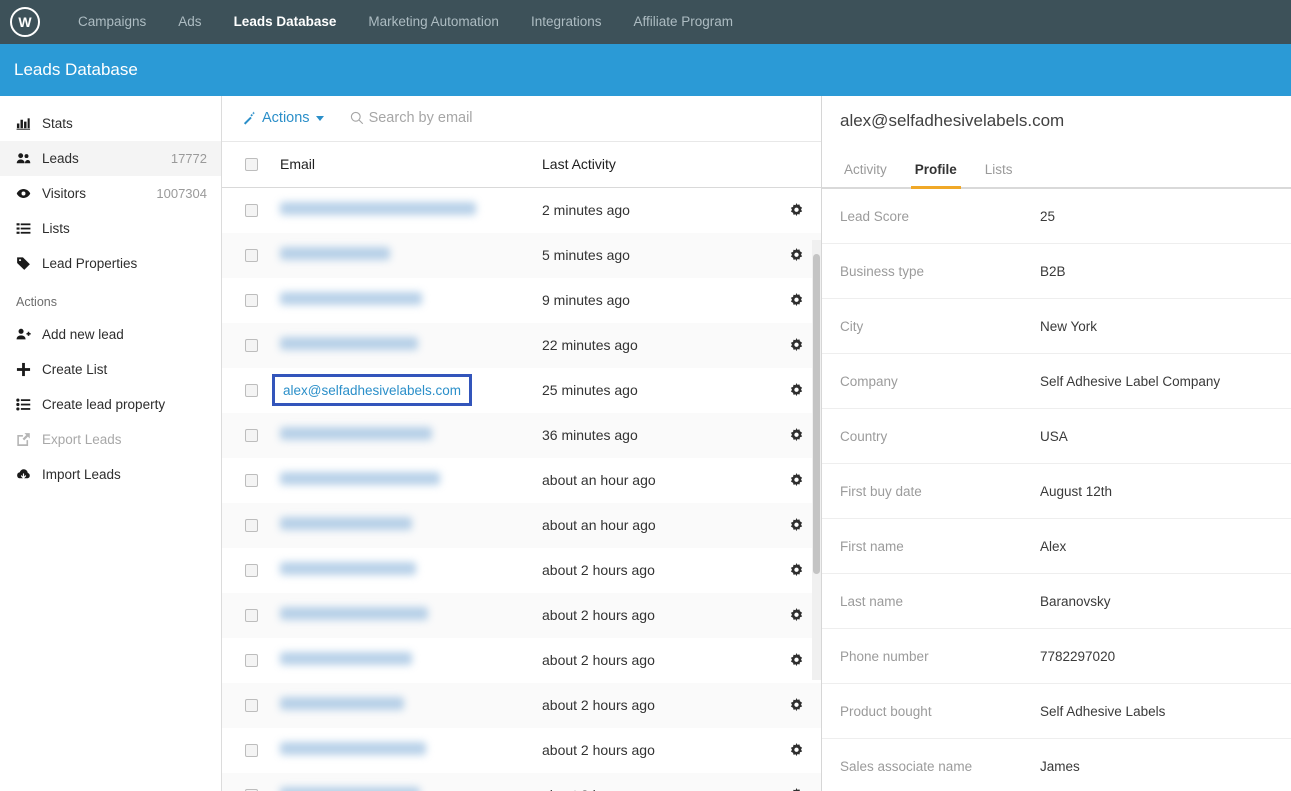  What do you see at coordinates (521, 300) in the screenshot?
I see `table-row: 9 minutes ago` at bounding box center [521, 300].